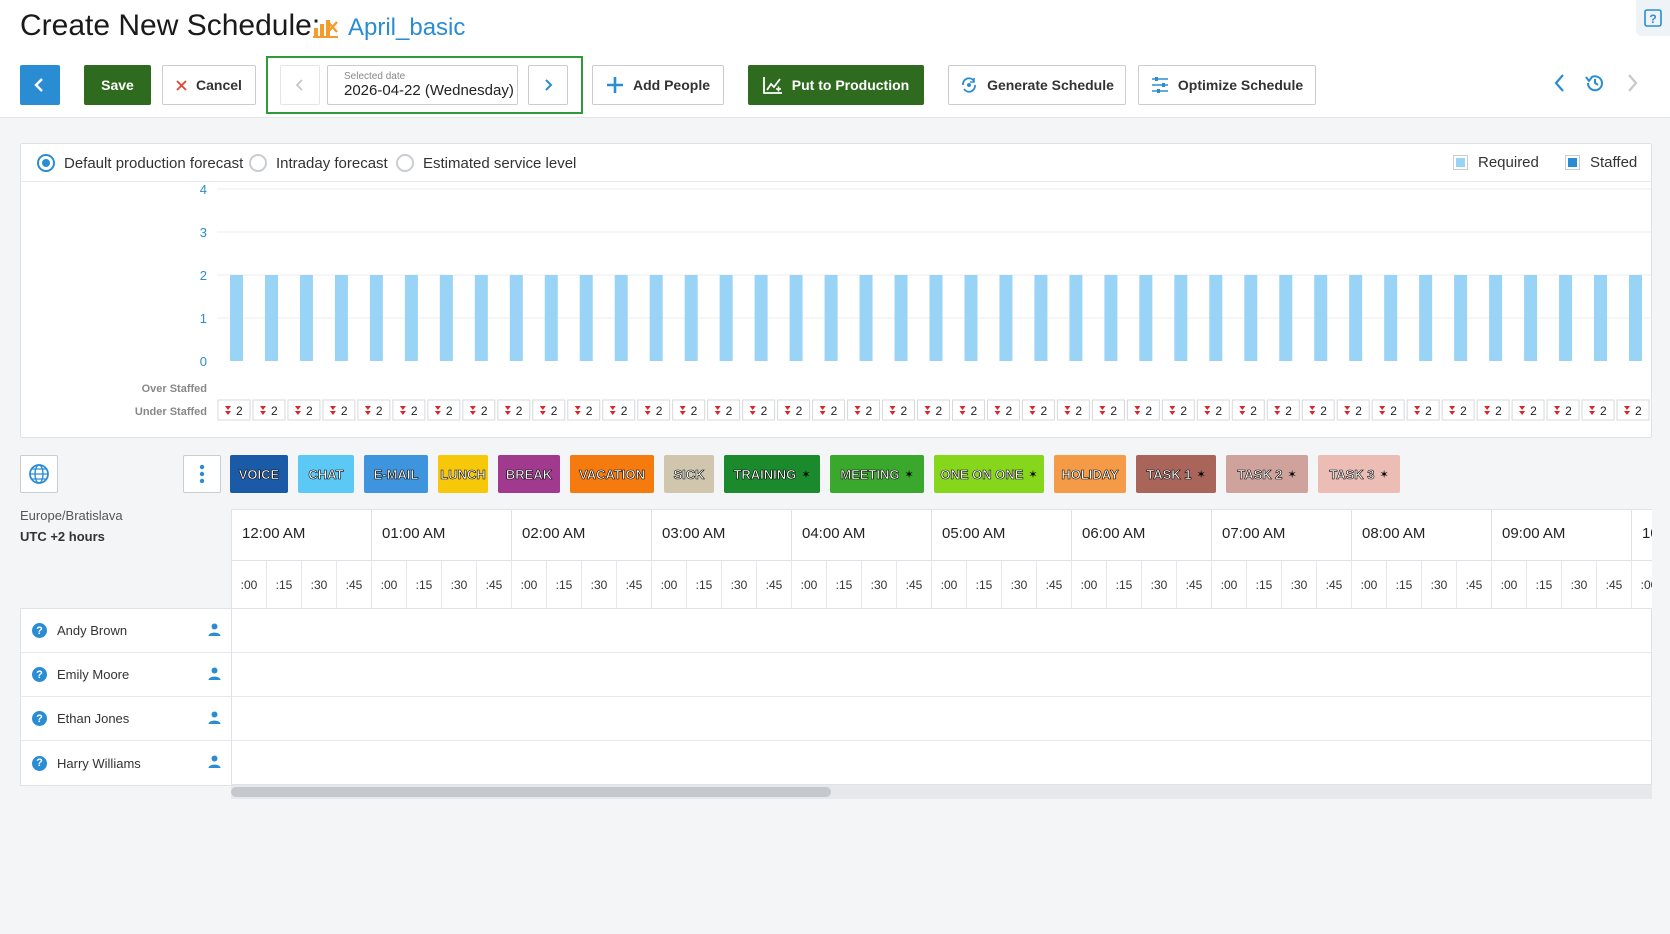 The height and width of the screenshot is (934, 1670). I want to click on radio-estimated-service-level: Estimated service level, so click(486, 163).